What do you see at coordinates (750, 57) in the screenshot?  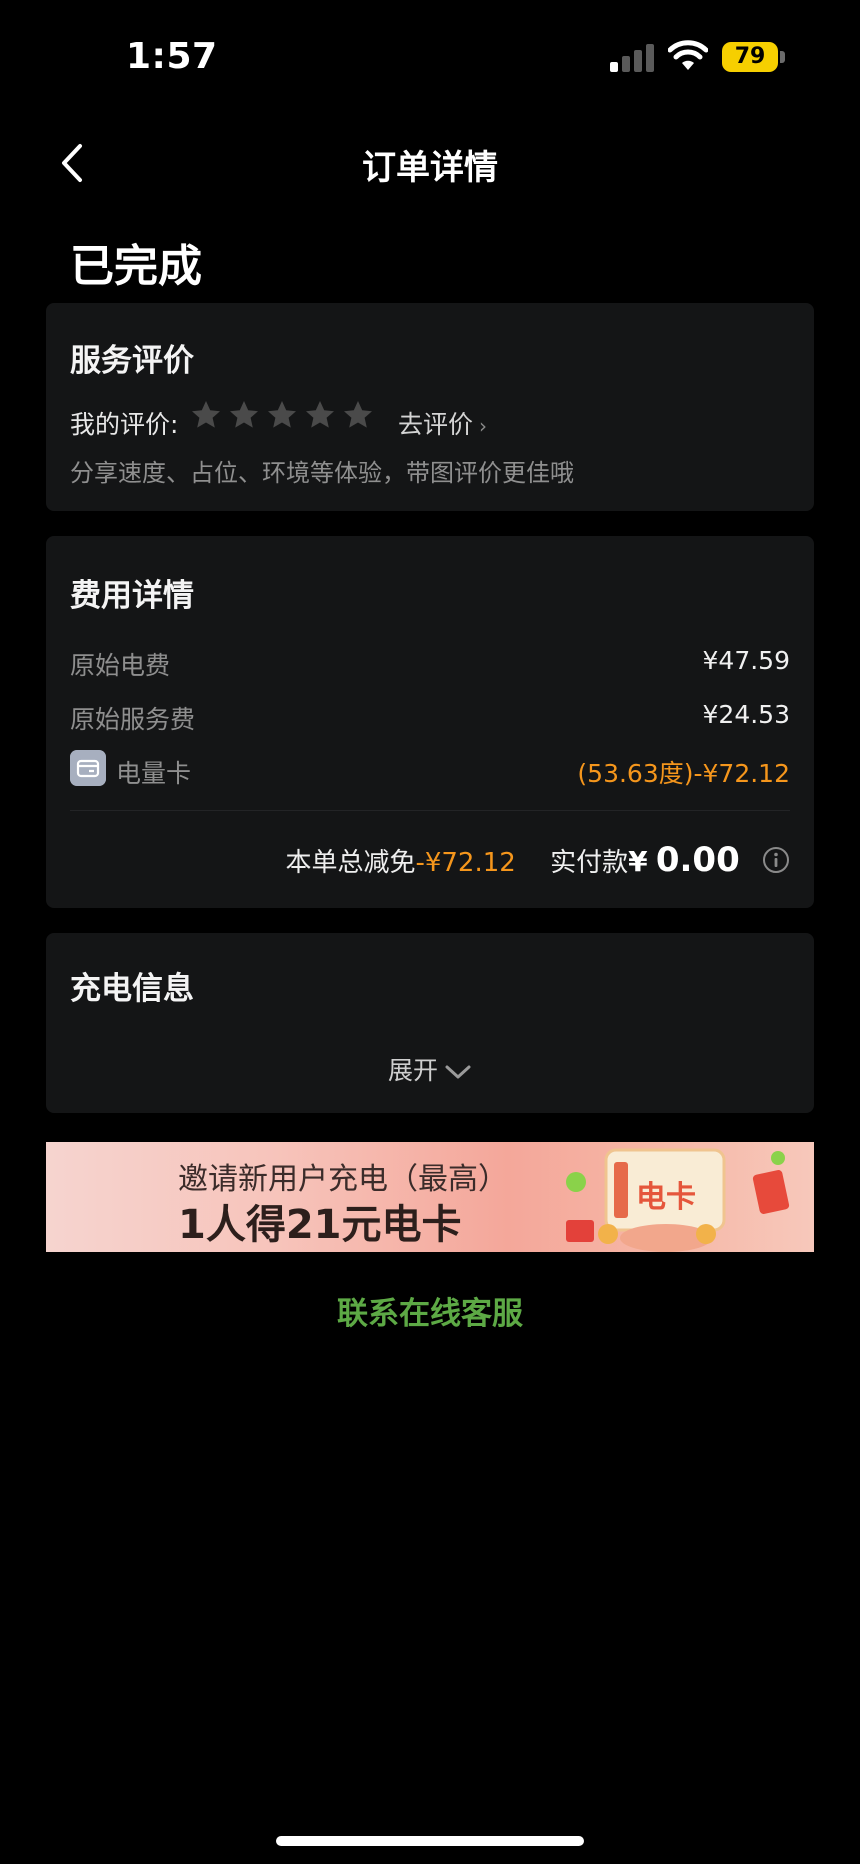 I see `battery-icon: 79` at bounding box center [750, 57].